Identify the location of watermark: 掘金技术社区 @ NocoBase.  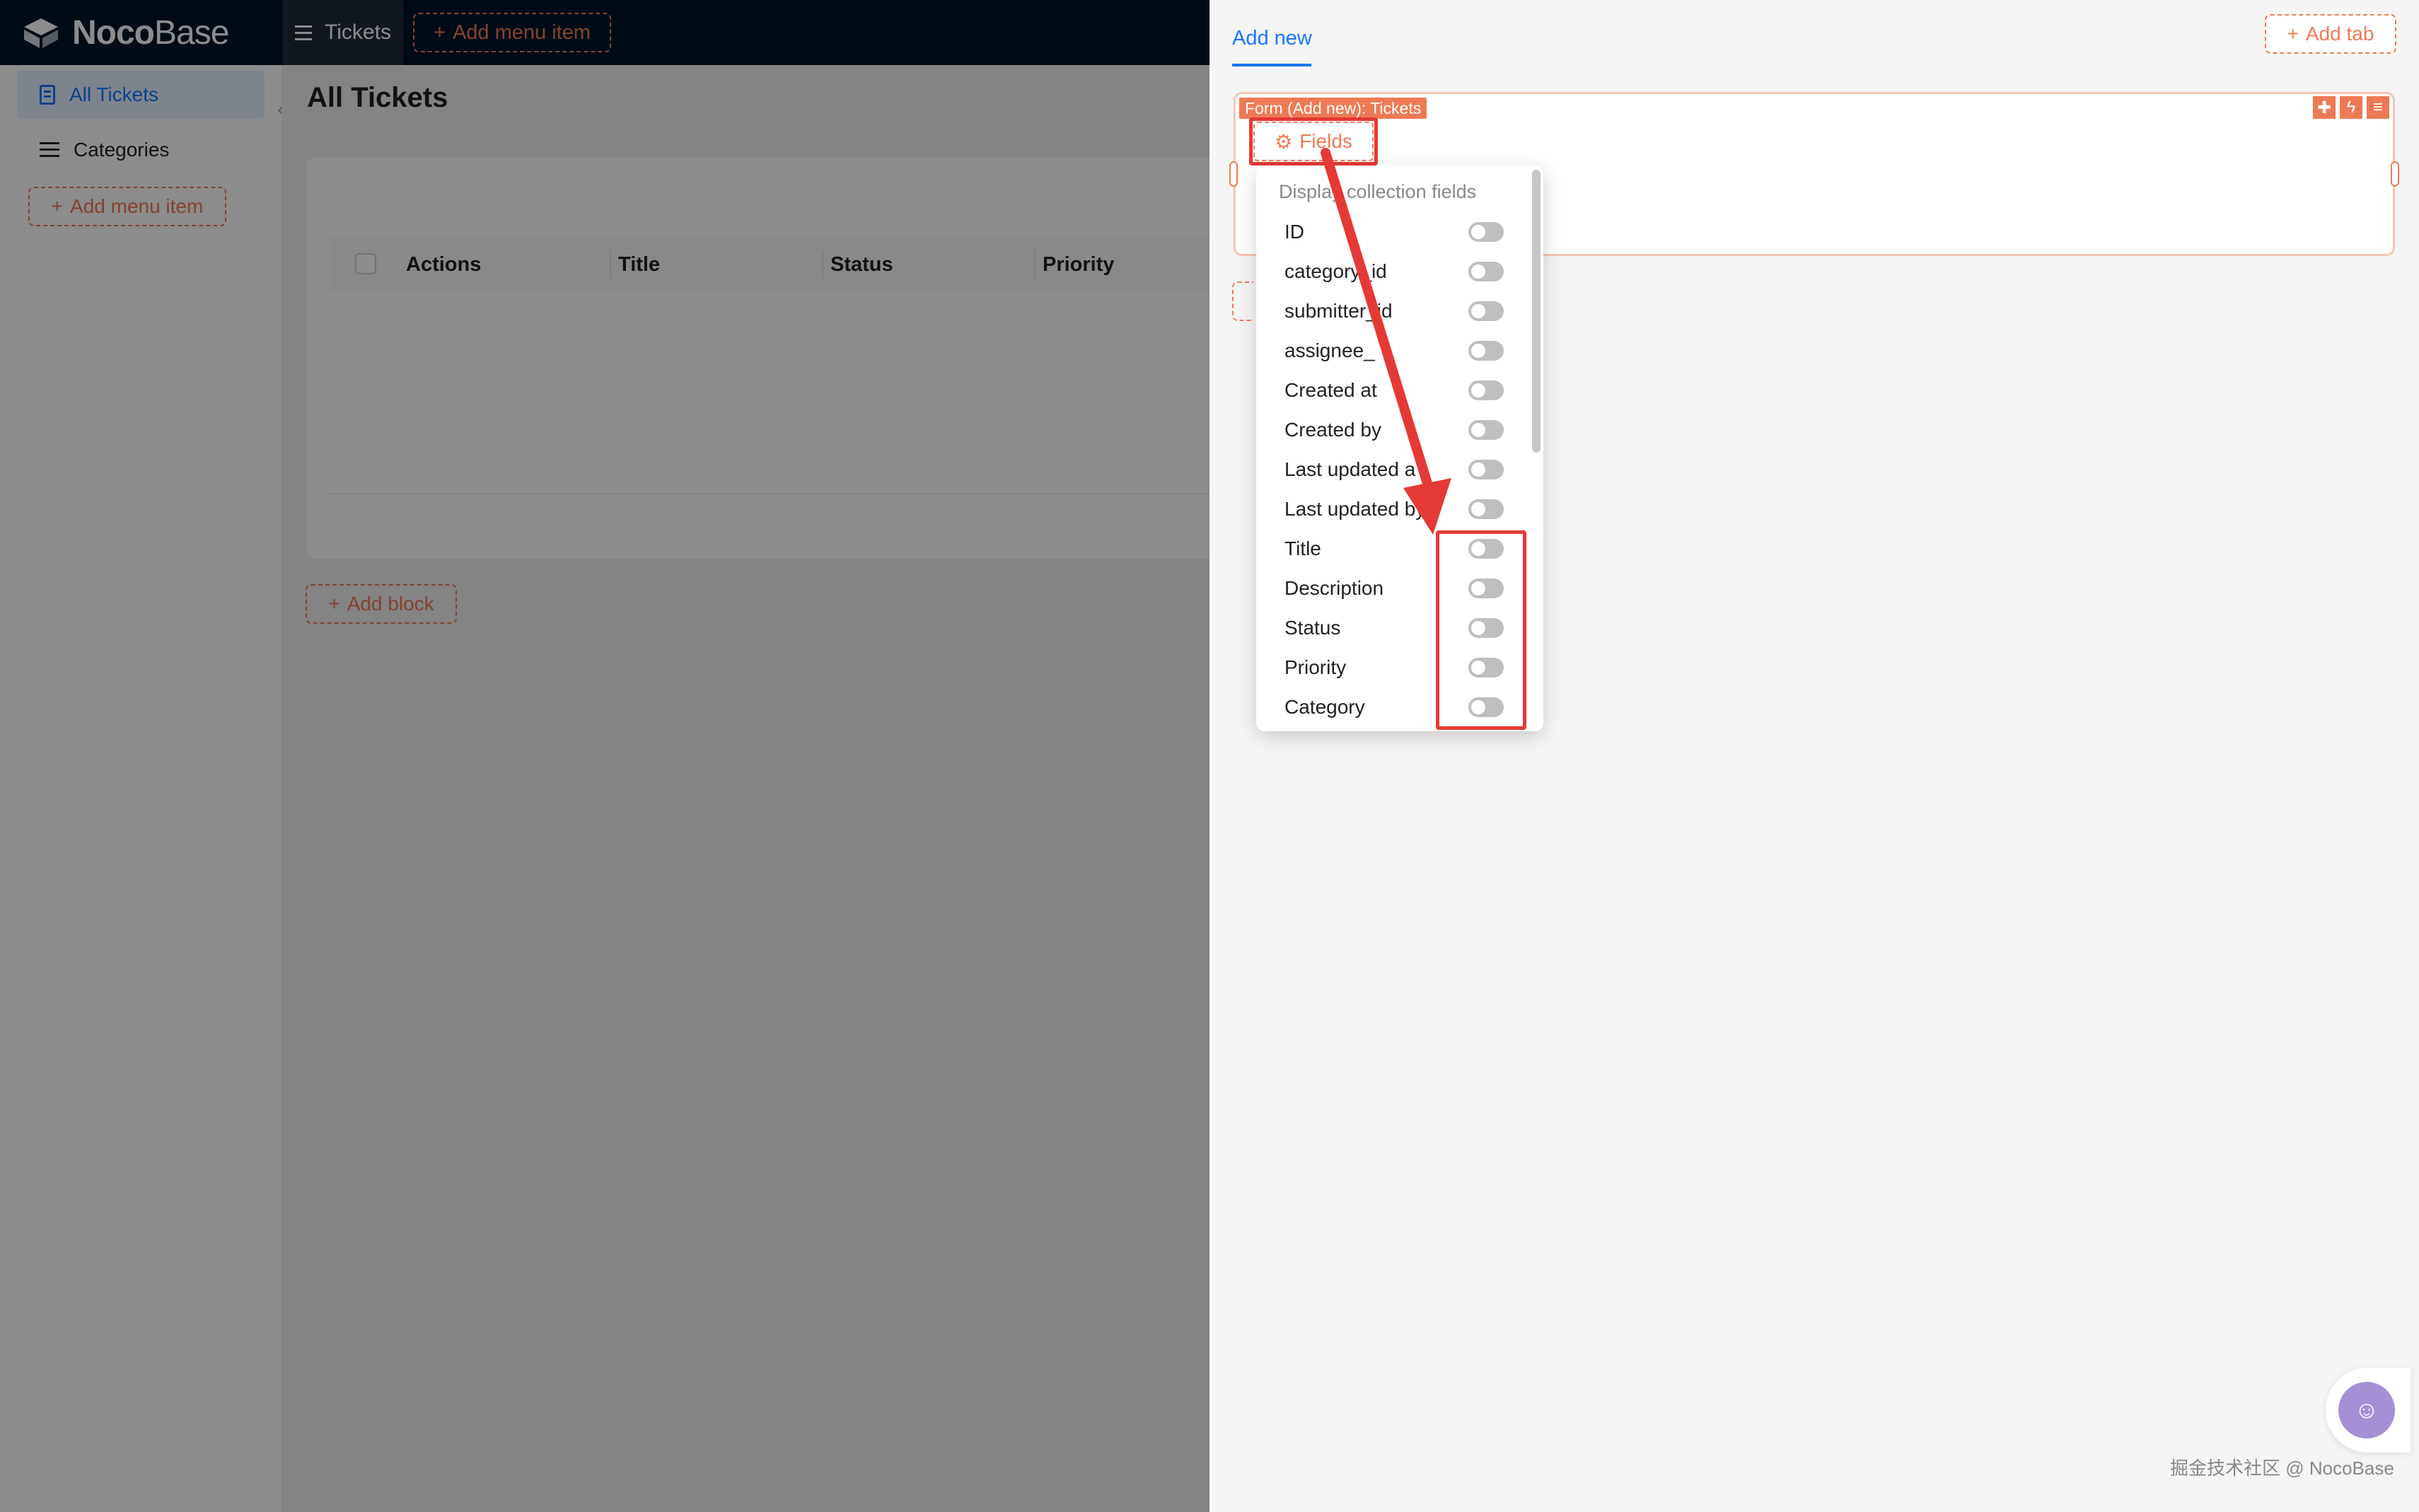
(2282, 1468).